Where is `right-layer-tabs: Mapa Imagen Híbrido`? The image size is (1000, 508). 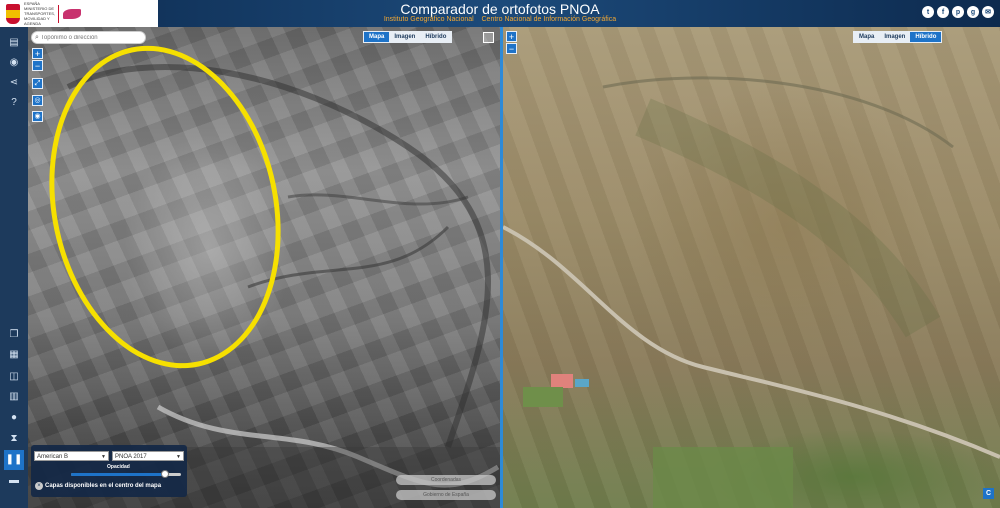
right-layer-tabs: Mapa Imagen Híbrido is located at coordinates (898, 37).